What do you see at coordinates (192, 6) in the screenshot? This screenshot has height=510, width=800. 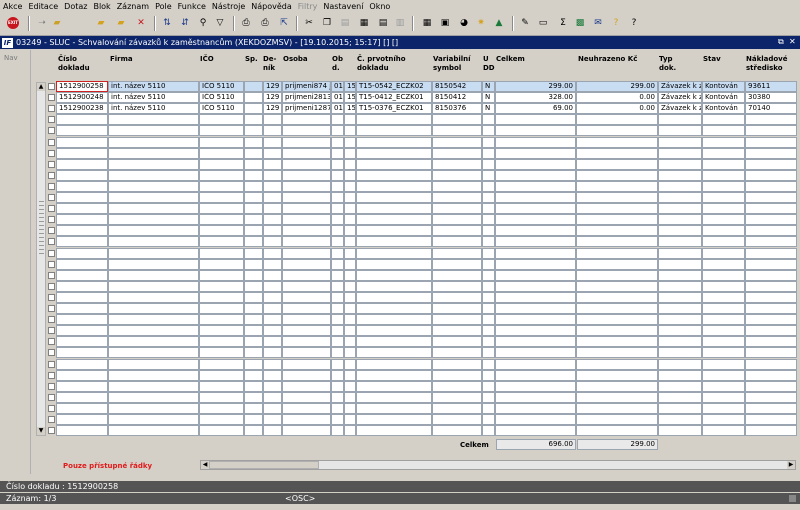 I see `menu-item-6: Funkce` at bounding box center [192, 6].